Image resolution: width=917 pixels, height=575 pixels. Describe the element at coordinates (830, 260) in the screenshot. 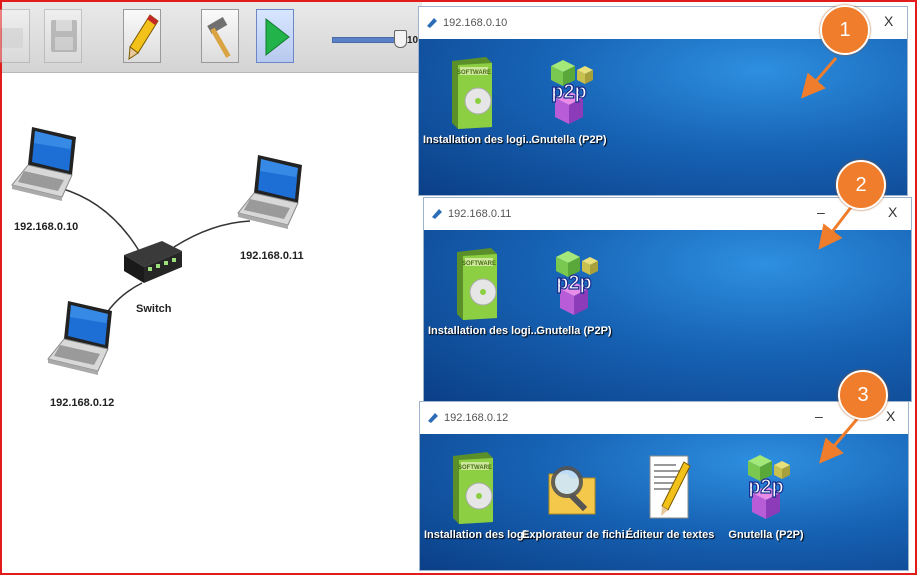

I see `callout-arrows` at that location.